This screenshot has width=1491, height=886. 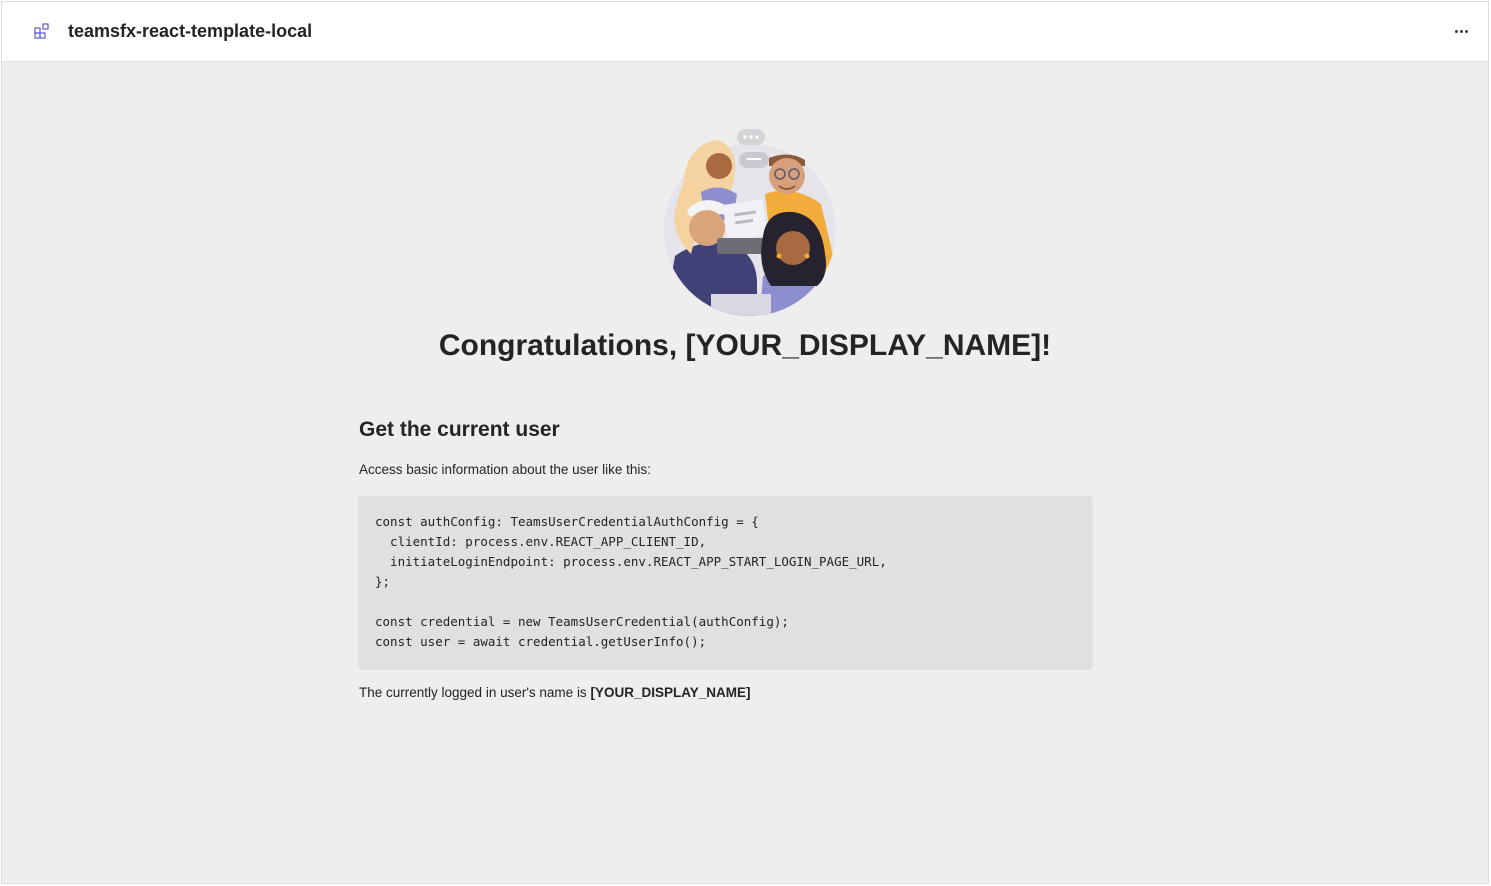 What do you see at coordinates (42, 31) in the screenshot?
I see `apps-grid-icon` at bounding box center [42, 31].